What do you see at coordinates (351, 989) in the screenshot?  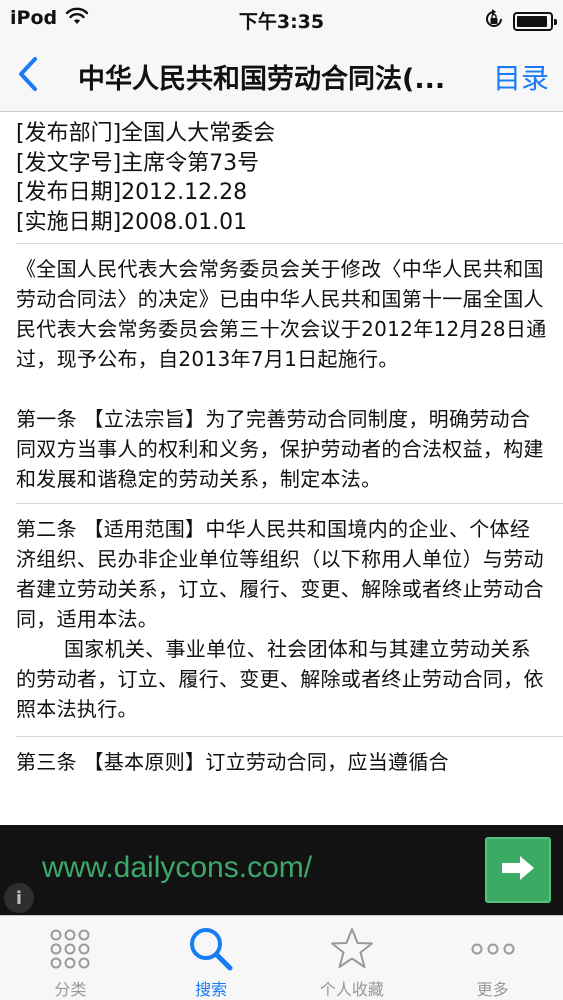 I see `tab-label: 个人收藏` at bounding box center [351, 989].